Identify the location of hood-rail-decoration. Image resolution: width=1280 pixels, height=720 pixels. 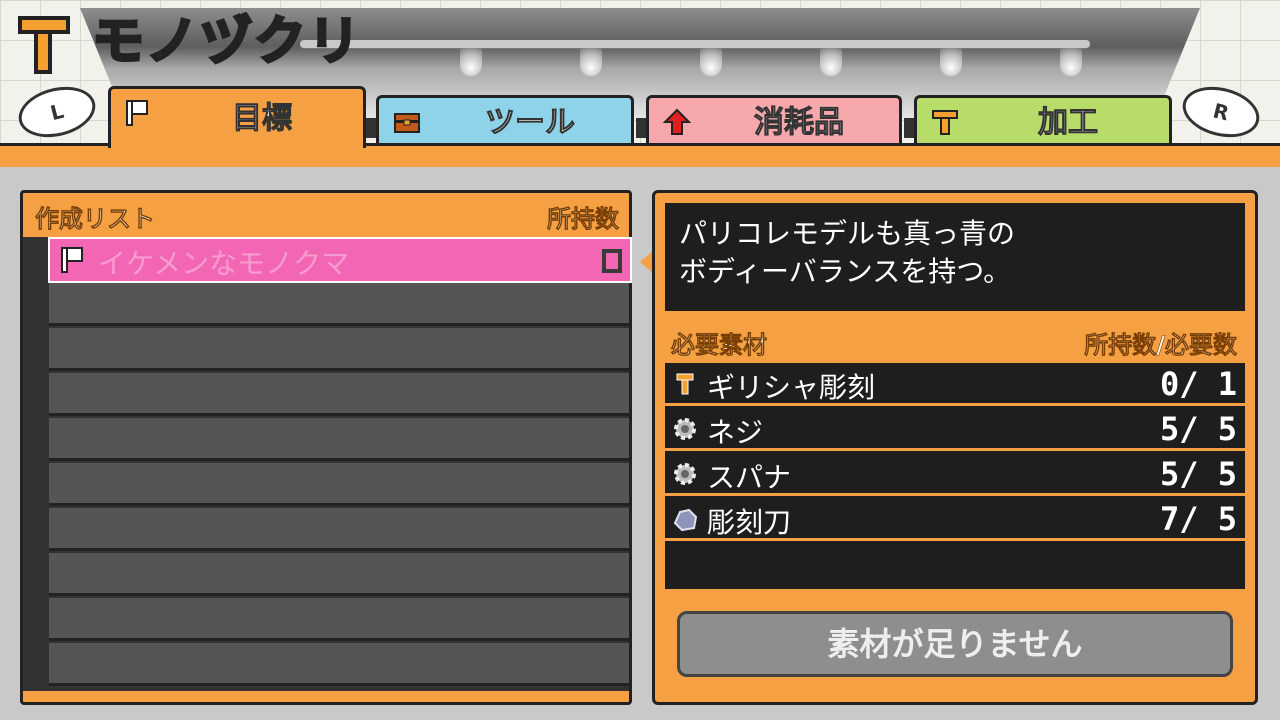
(695, 44).